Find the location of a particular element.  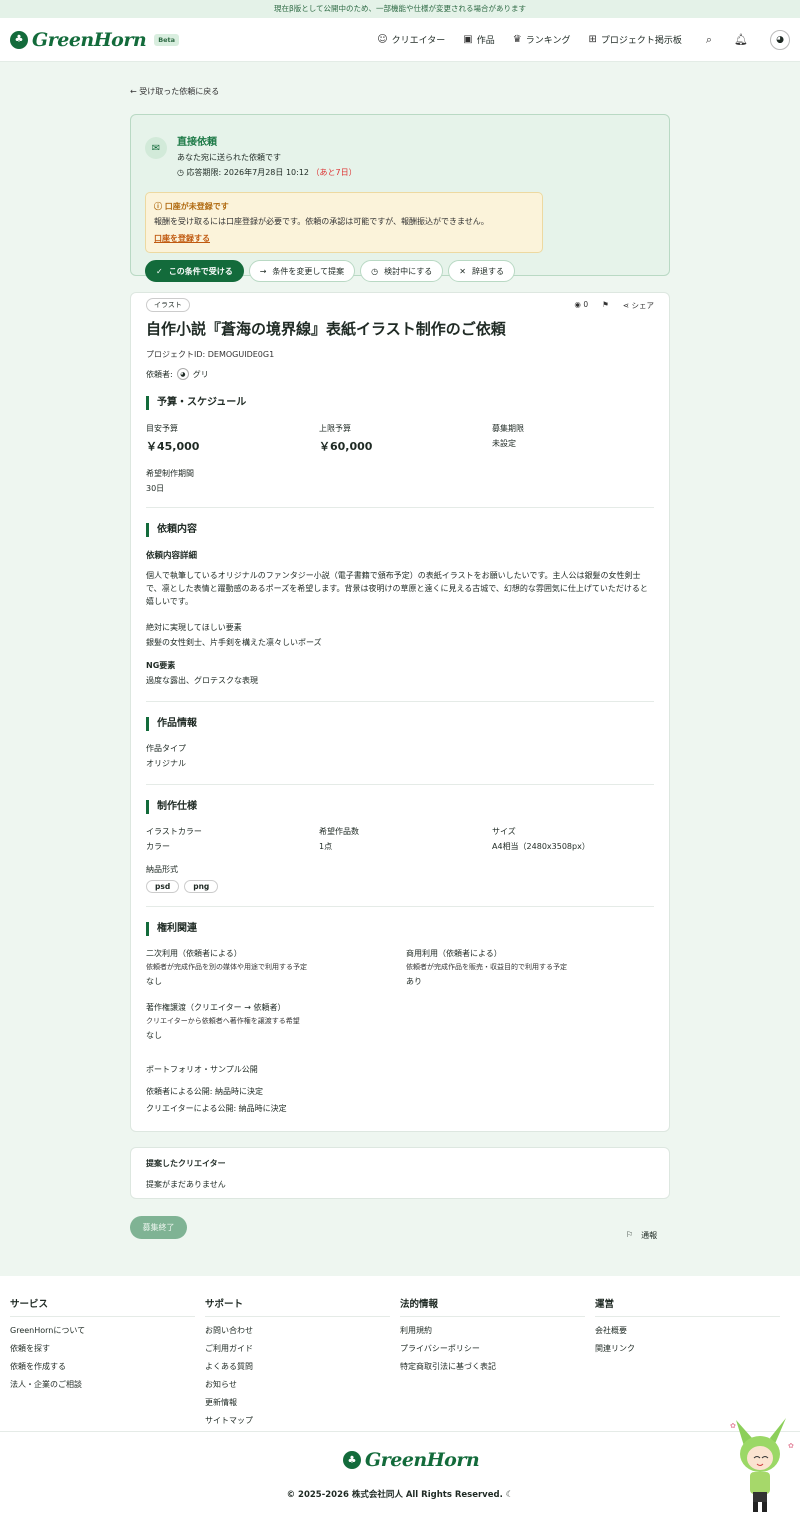

beta-badge: Beta is located at coordinates (167, 39).